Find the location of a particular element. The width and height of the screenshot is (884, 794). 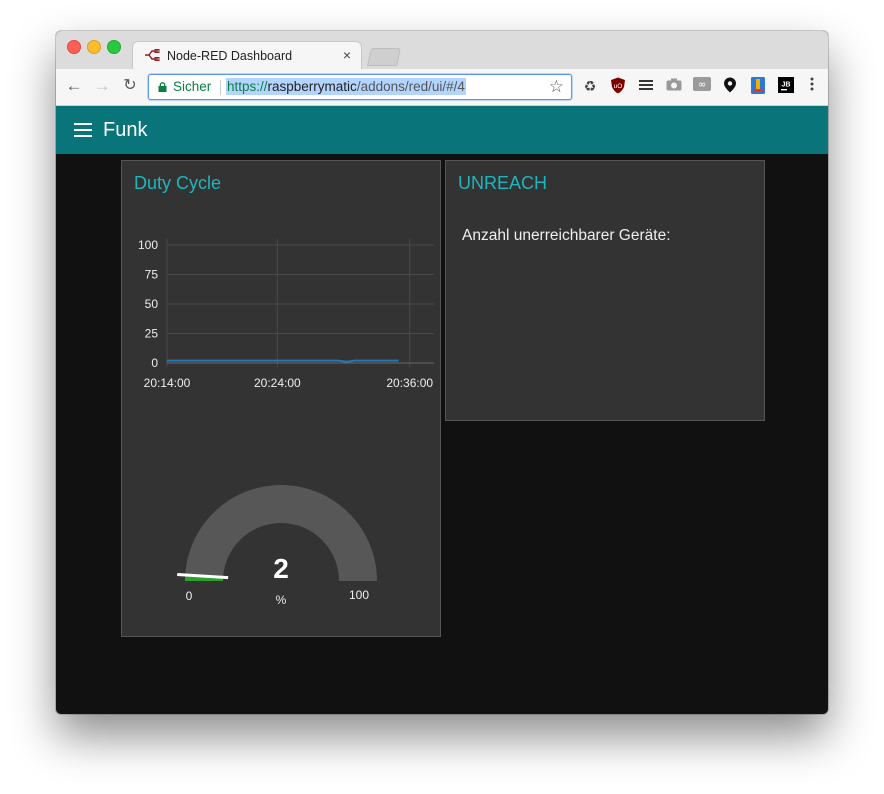

bookmark-icon is located at coordinates (758, 86).